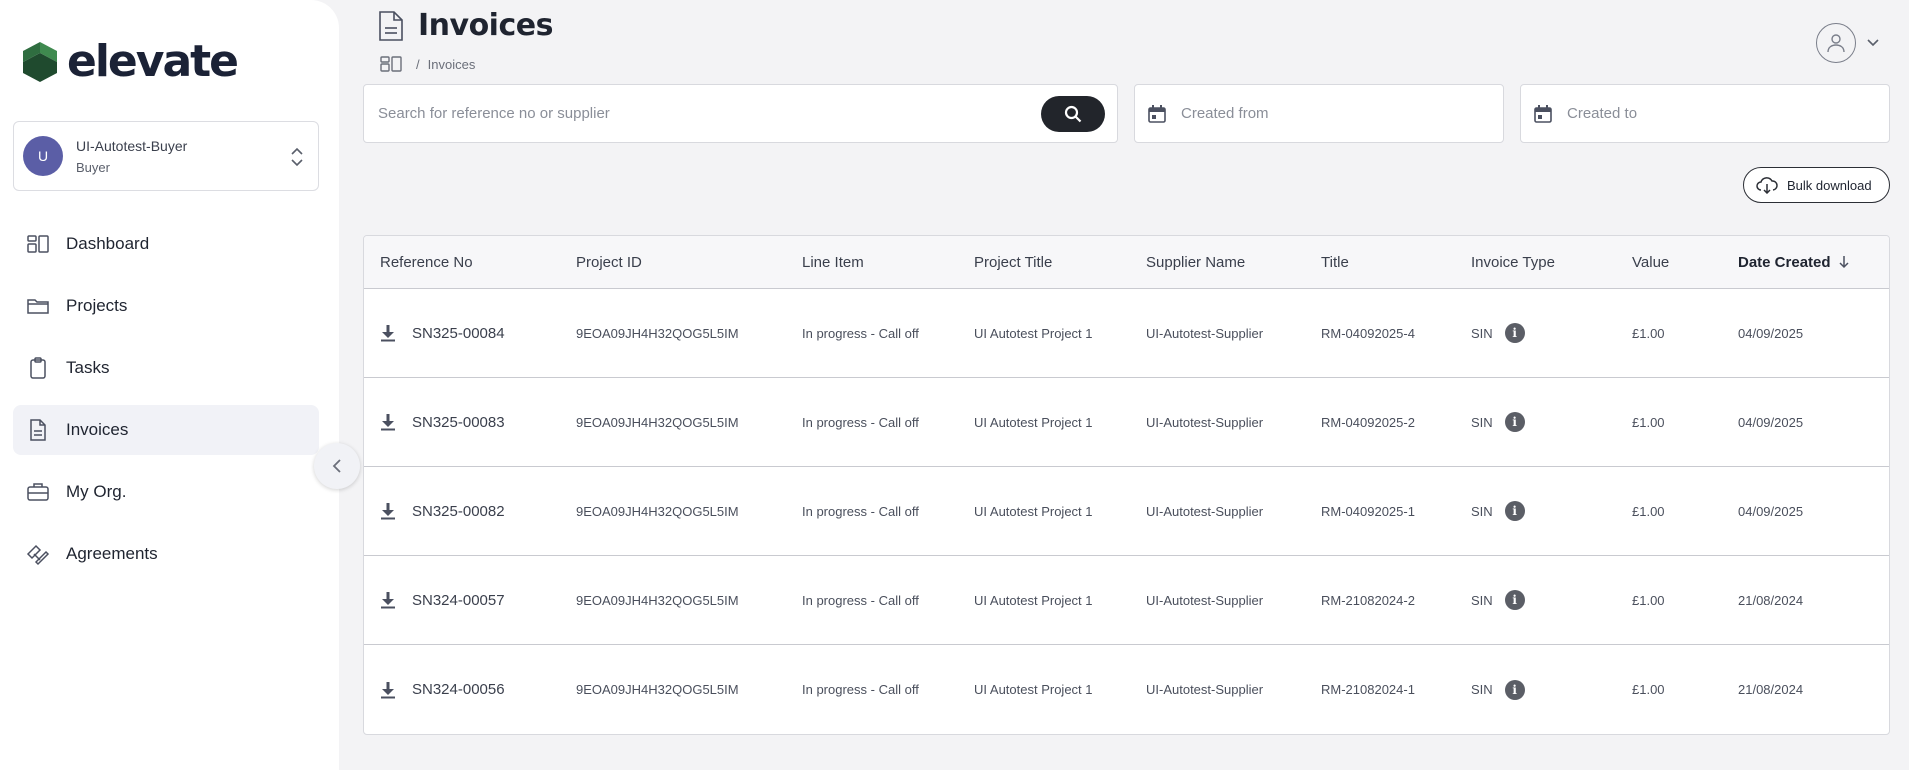 This screenshot has width=1909, height=770. I want to click on page-header: Invoices, so click(465, 25).